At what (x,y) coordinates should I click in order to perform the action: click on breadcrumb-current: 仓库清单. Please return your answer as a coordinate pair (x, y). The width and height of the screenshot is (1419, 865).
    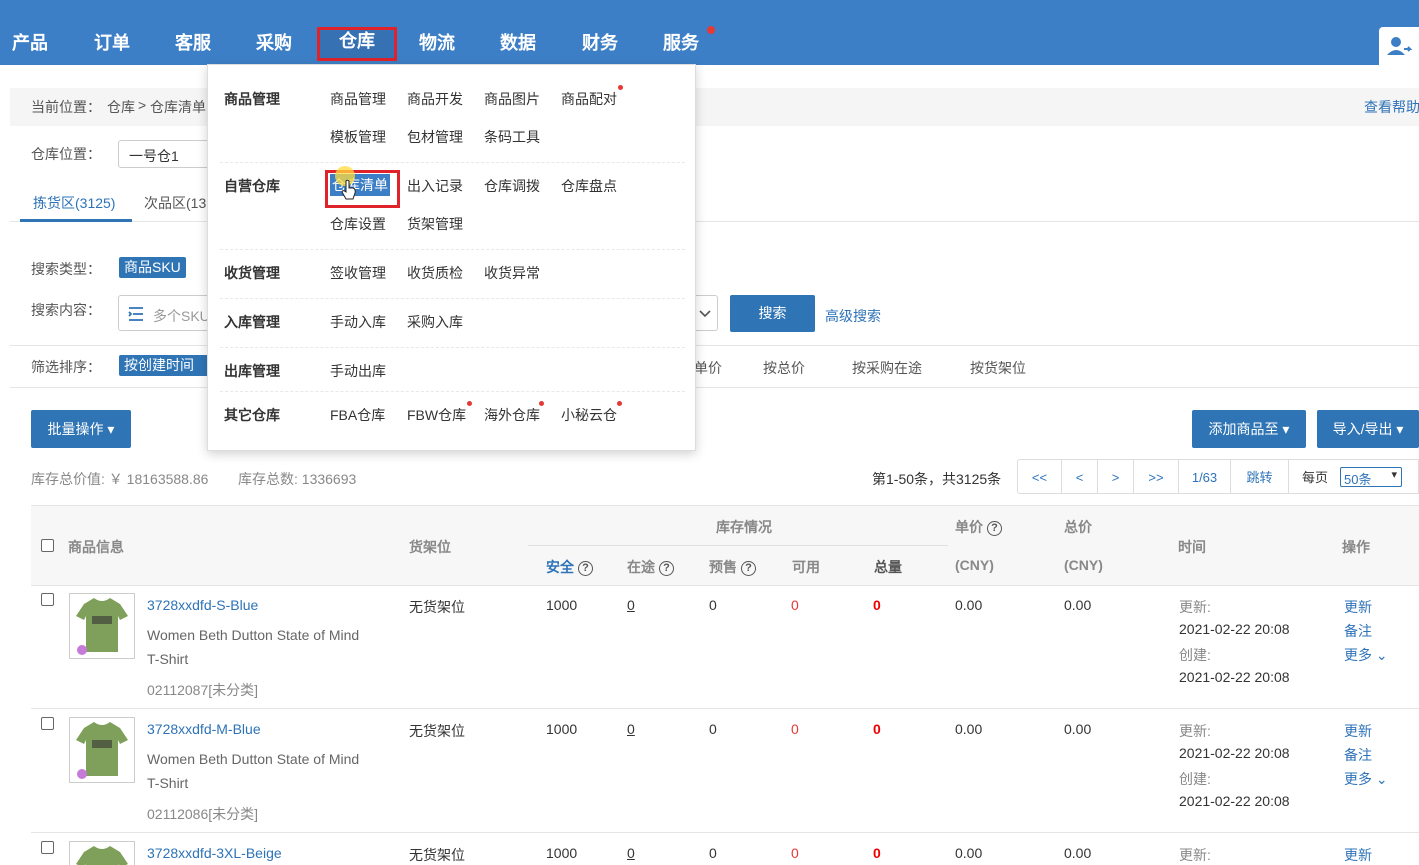
    Looking at the image, I should click on (178, 107).